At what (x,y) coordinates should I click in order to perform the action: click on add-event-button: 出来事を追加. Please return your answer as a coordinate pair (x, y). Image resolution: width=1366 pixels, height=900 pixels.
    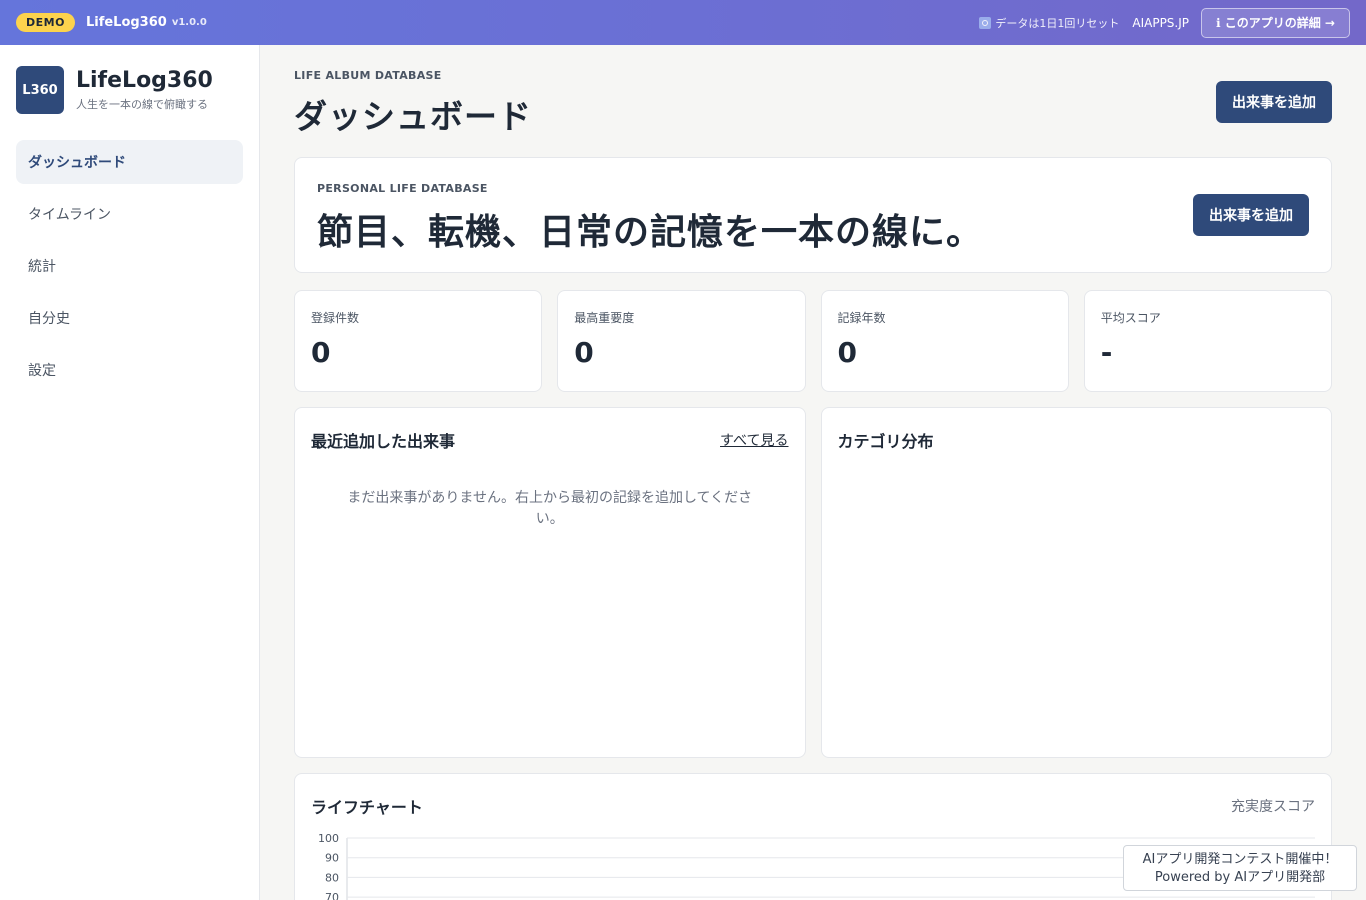
    Looking at the image, I should click on (1274, 102).